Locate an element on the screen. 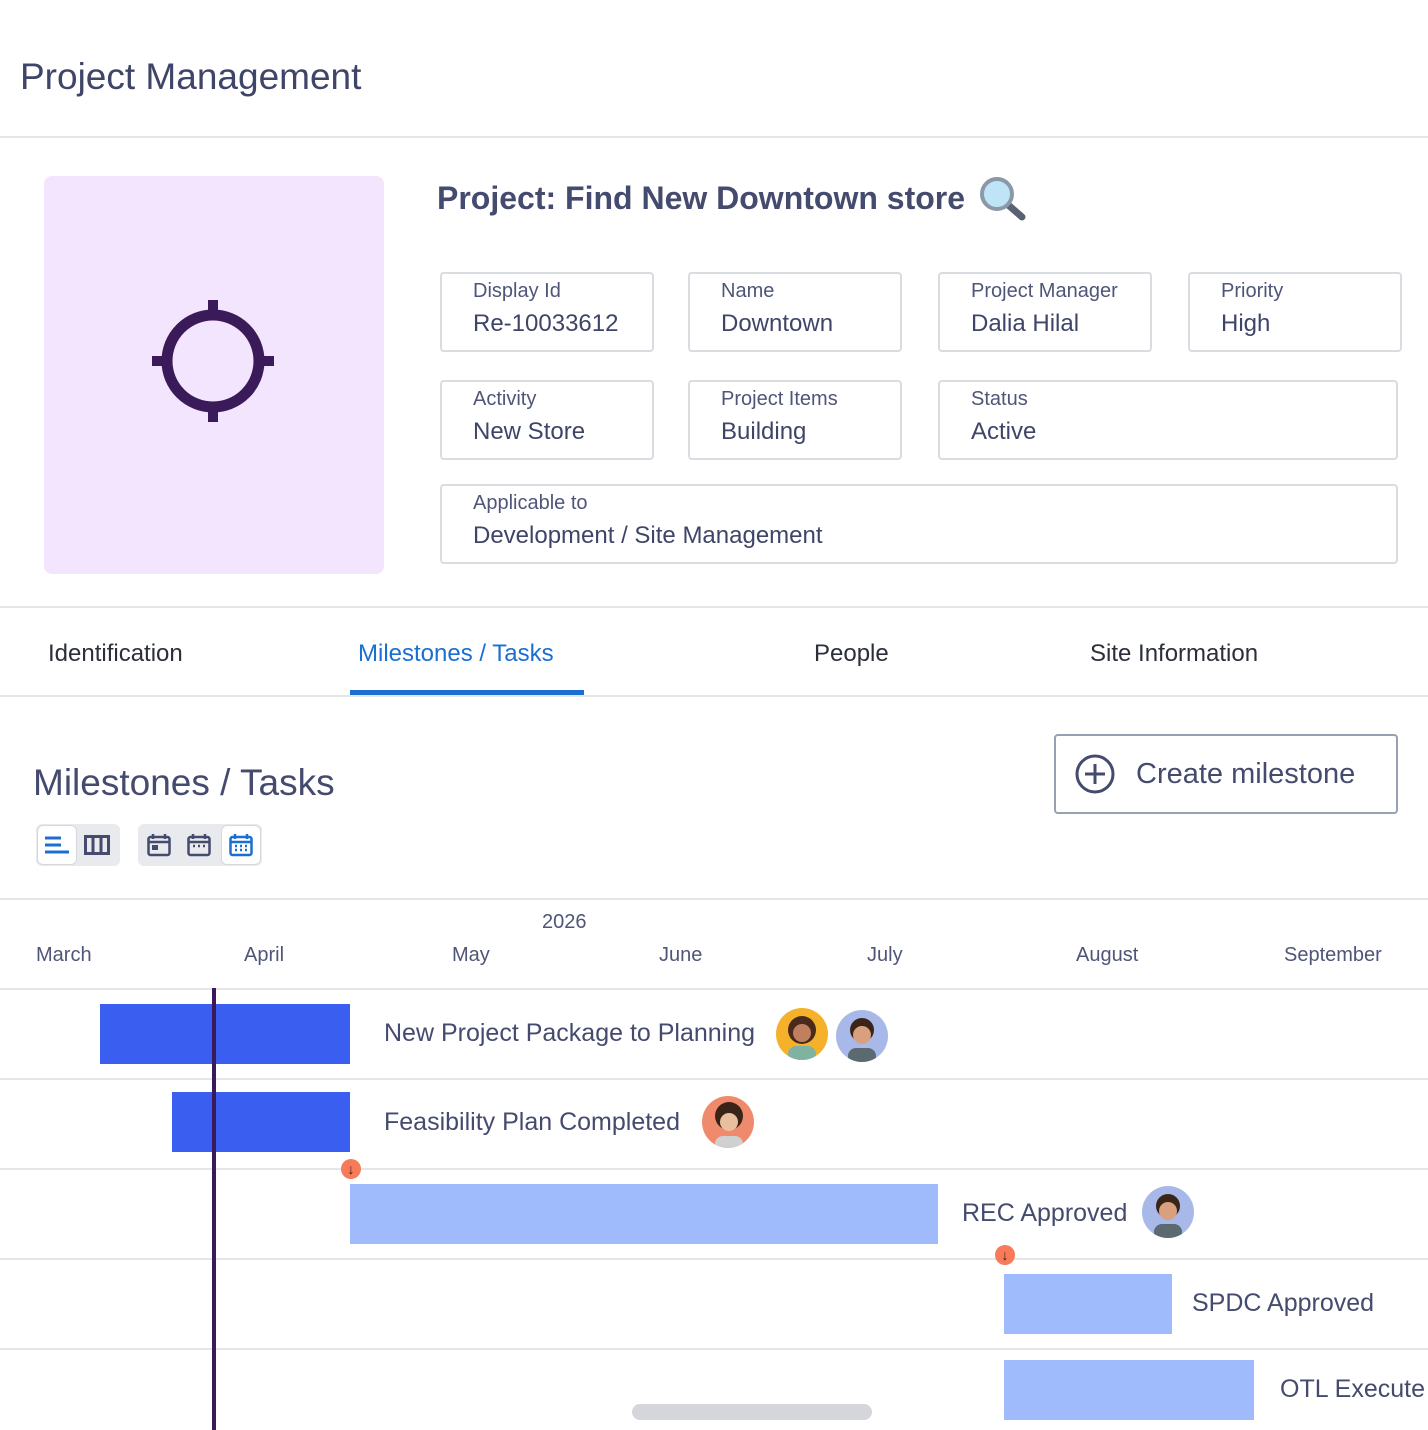  create-milestone-label: Create milestone is located at coordinates (1246, 773).